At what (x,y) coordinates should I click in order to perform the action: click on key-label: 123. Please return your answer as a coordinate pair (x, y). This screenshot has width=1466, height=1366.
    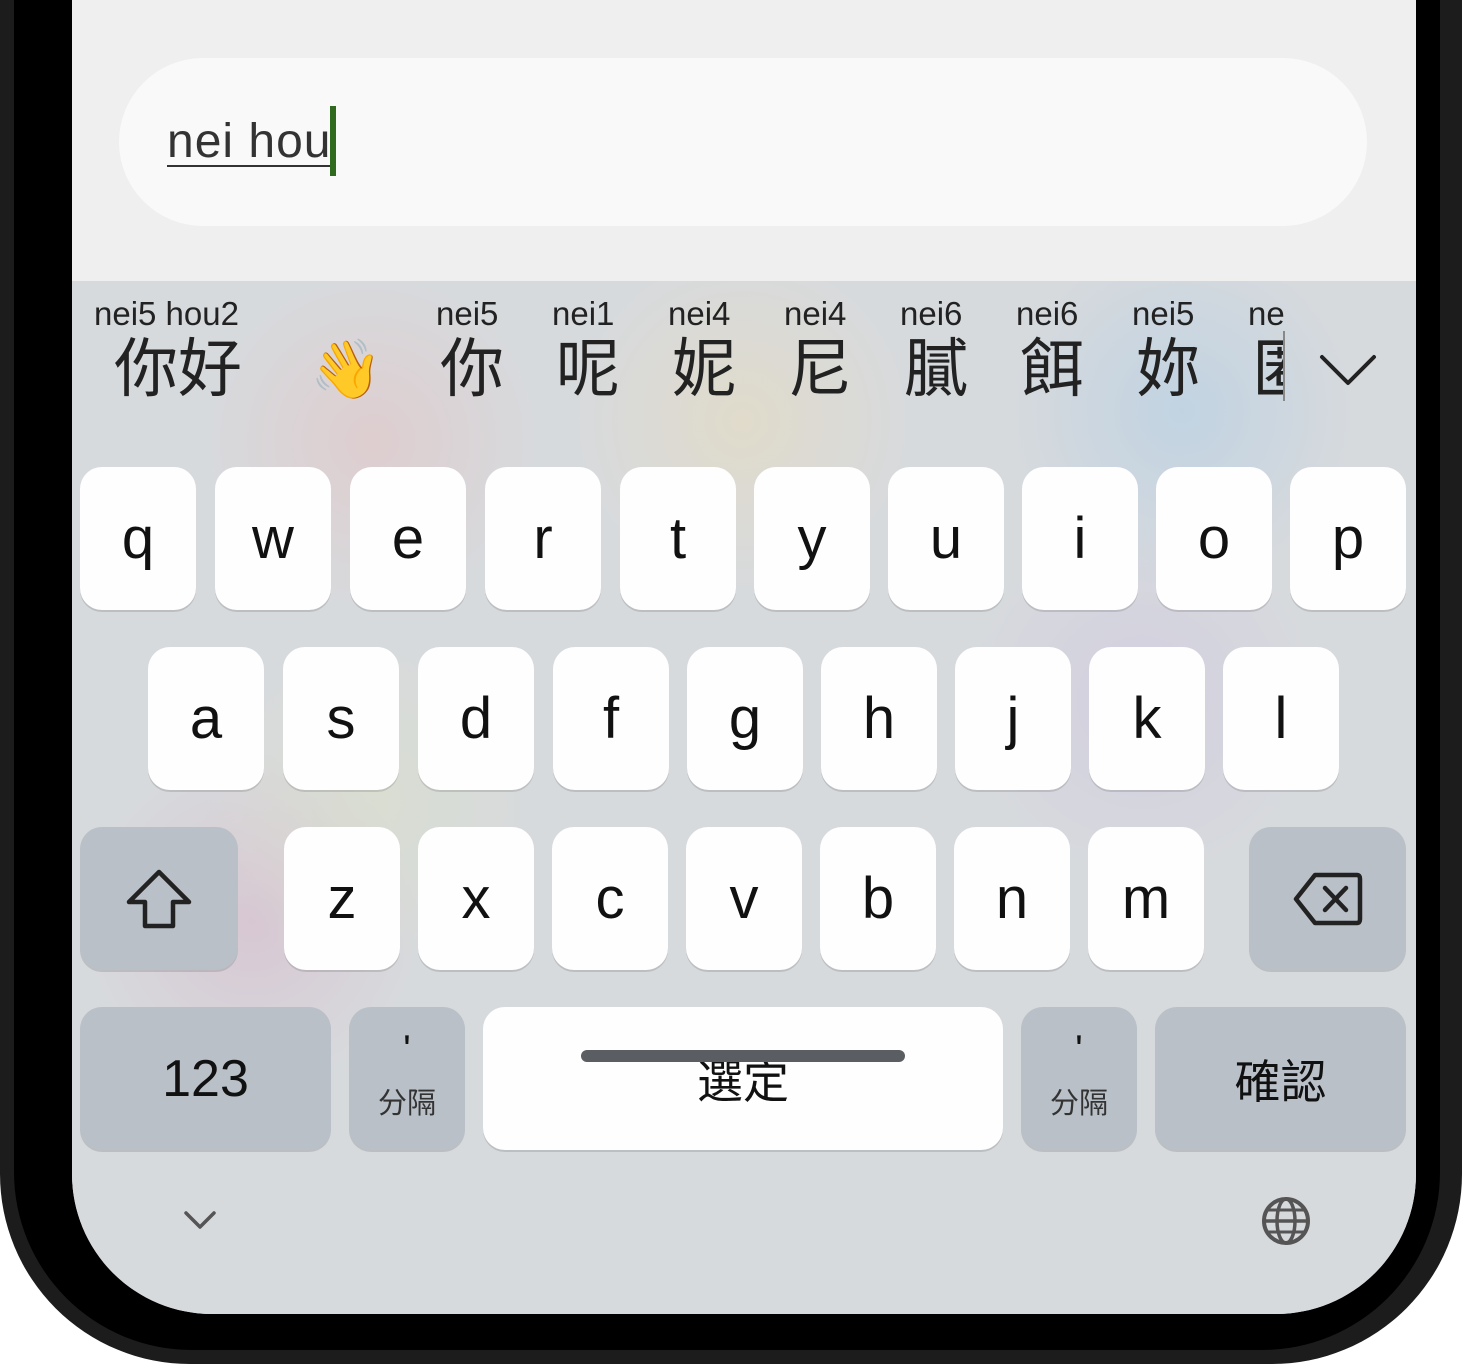
    Looking at the image, I should click on (205, 1078).